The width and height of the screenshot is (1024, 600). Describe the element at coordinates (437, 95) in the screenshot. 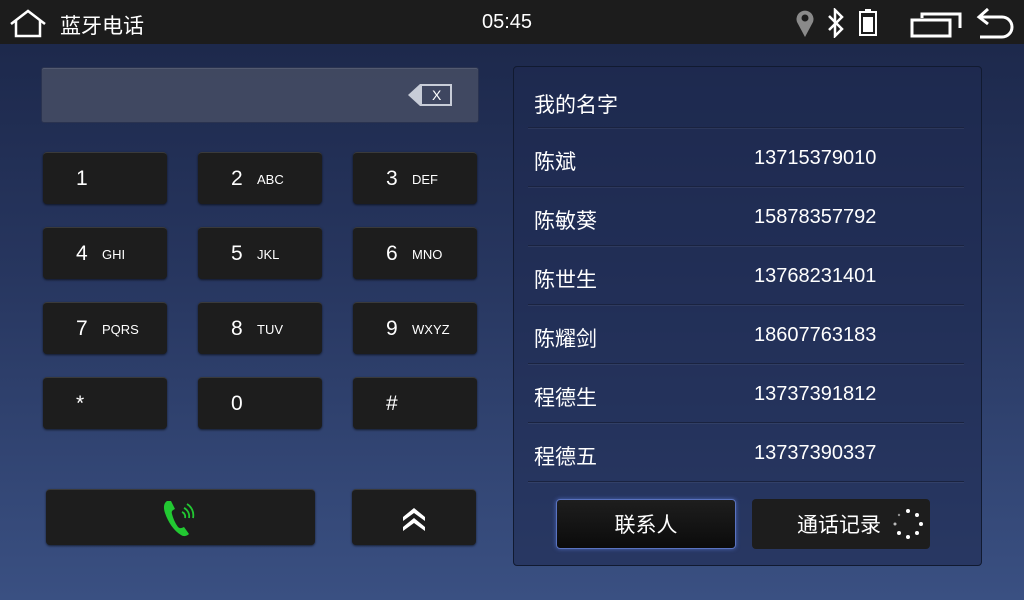

I see `backspace-label: X` at that location.